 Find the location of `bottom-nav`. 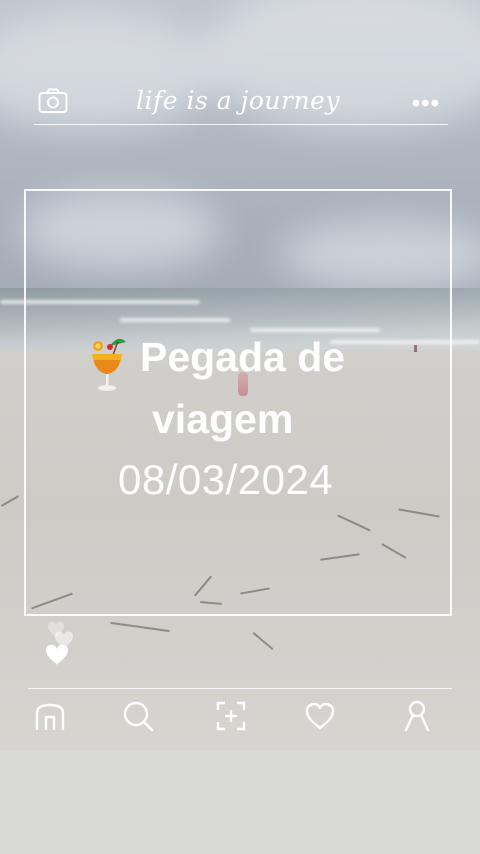

bottom-nav is located at coordinates (240, 718).